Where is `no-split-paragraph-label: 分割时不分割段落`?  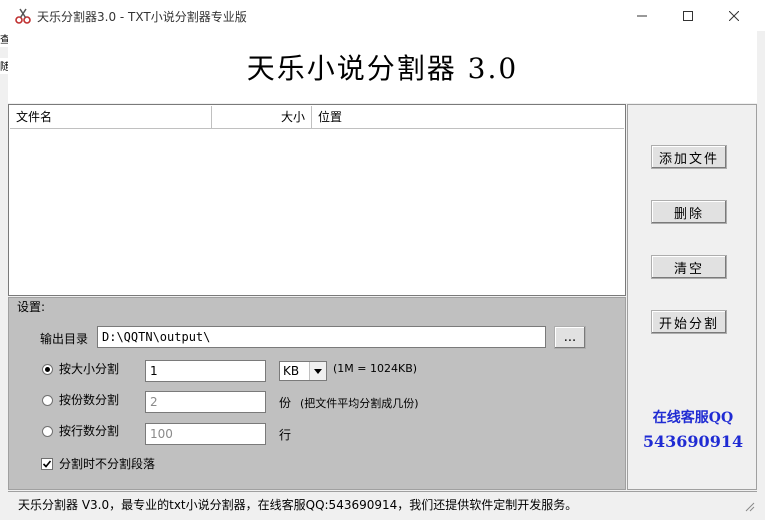 no-split-paragraph-label: 分割时不分割段落 is located at coordinates (107, 463).